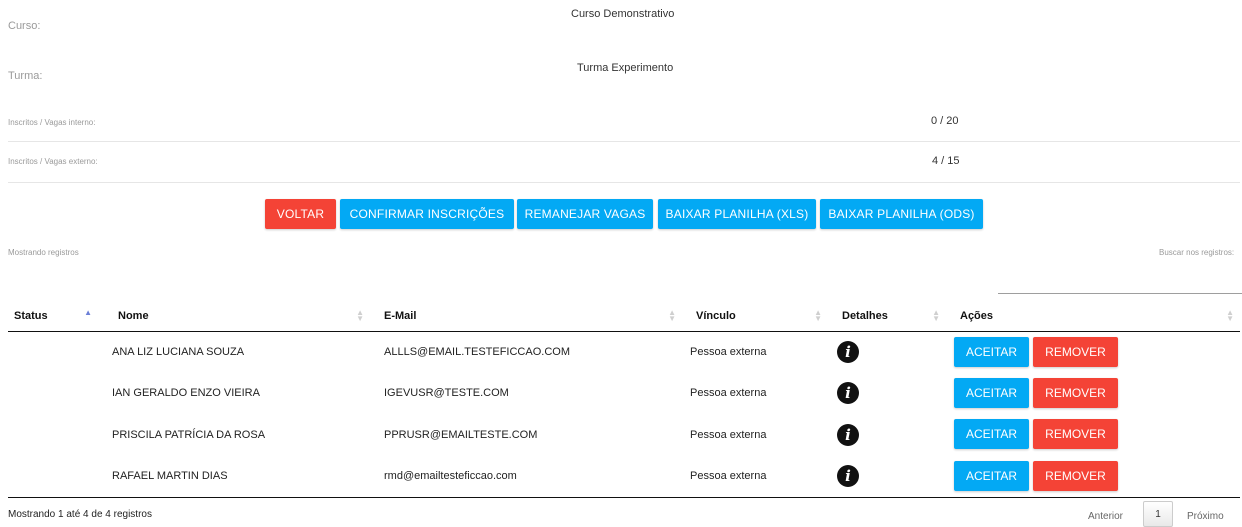 The width and height of the screenshot is (1242, 527). What do you see at coordinates (237, 476) in the screenshot?
I see `cell-nome: RAFAEL MARTIN DIAS` at bounding box center [237, 476].